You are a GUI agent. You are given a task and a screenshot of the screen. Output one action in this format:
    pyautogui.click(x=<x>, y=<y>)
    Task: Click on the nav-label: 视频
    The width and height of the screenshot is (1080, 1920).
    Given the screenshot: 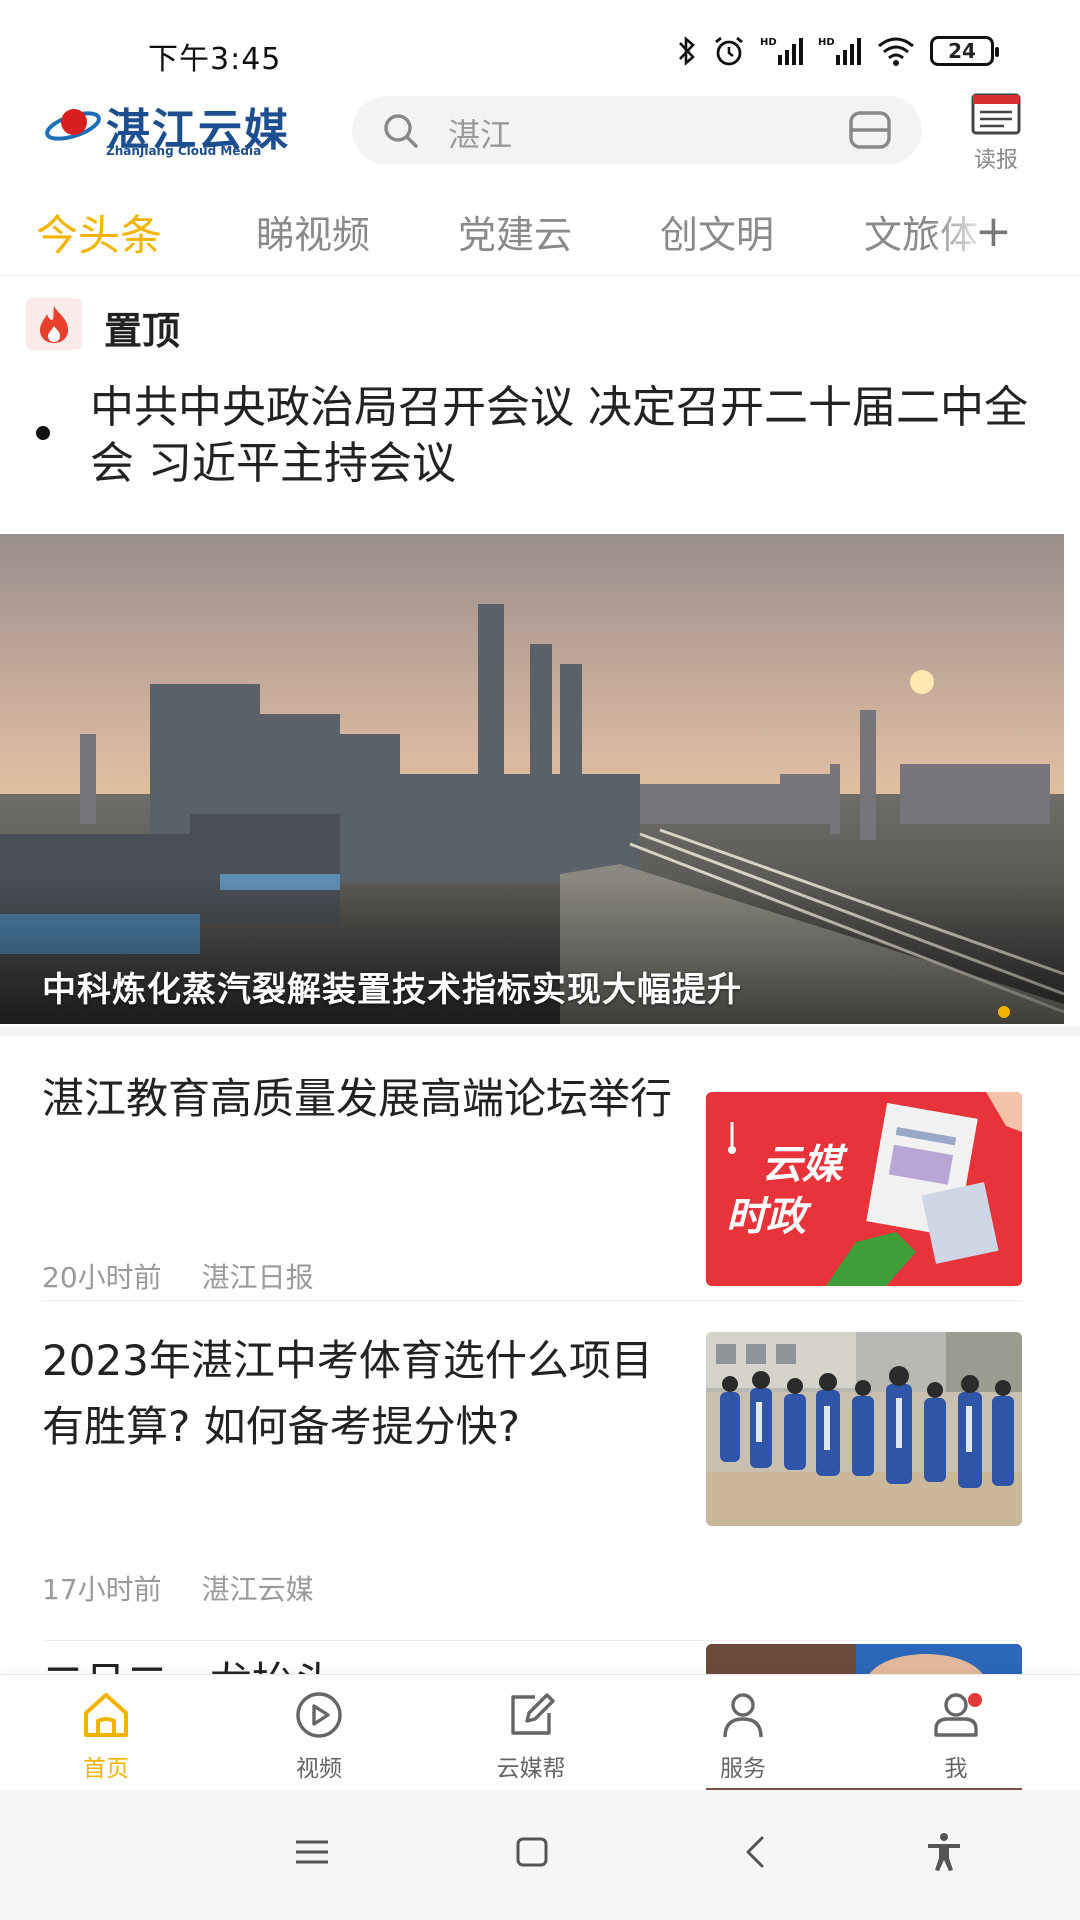 What is the action you would take?
    pyautogui.click(x=319, y=1769)
    